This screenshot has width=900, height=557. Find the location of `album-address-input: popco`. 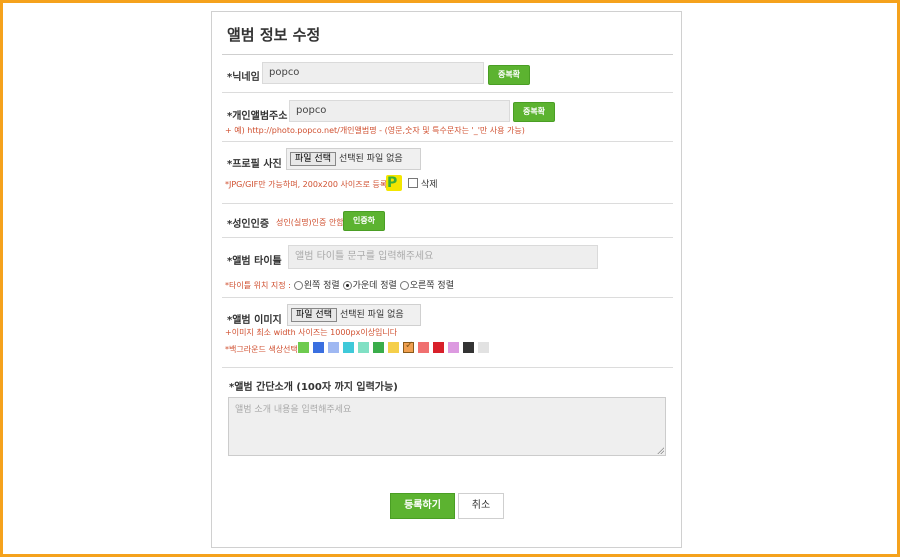

album-address-input: popco is located at coordinates (399, 111).